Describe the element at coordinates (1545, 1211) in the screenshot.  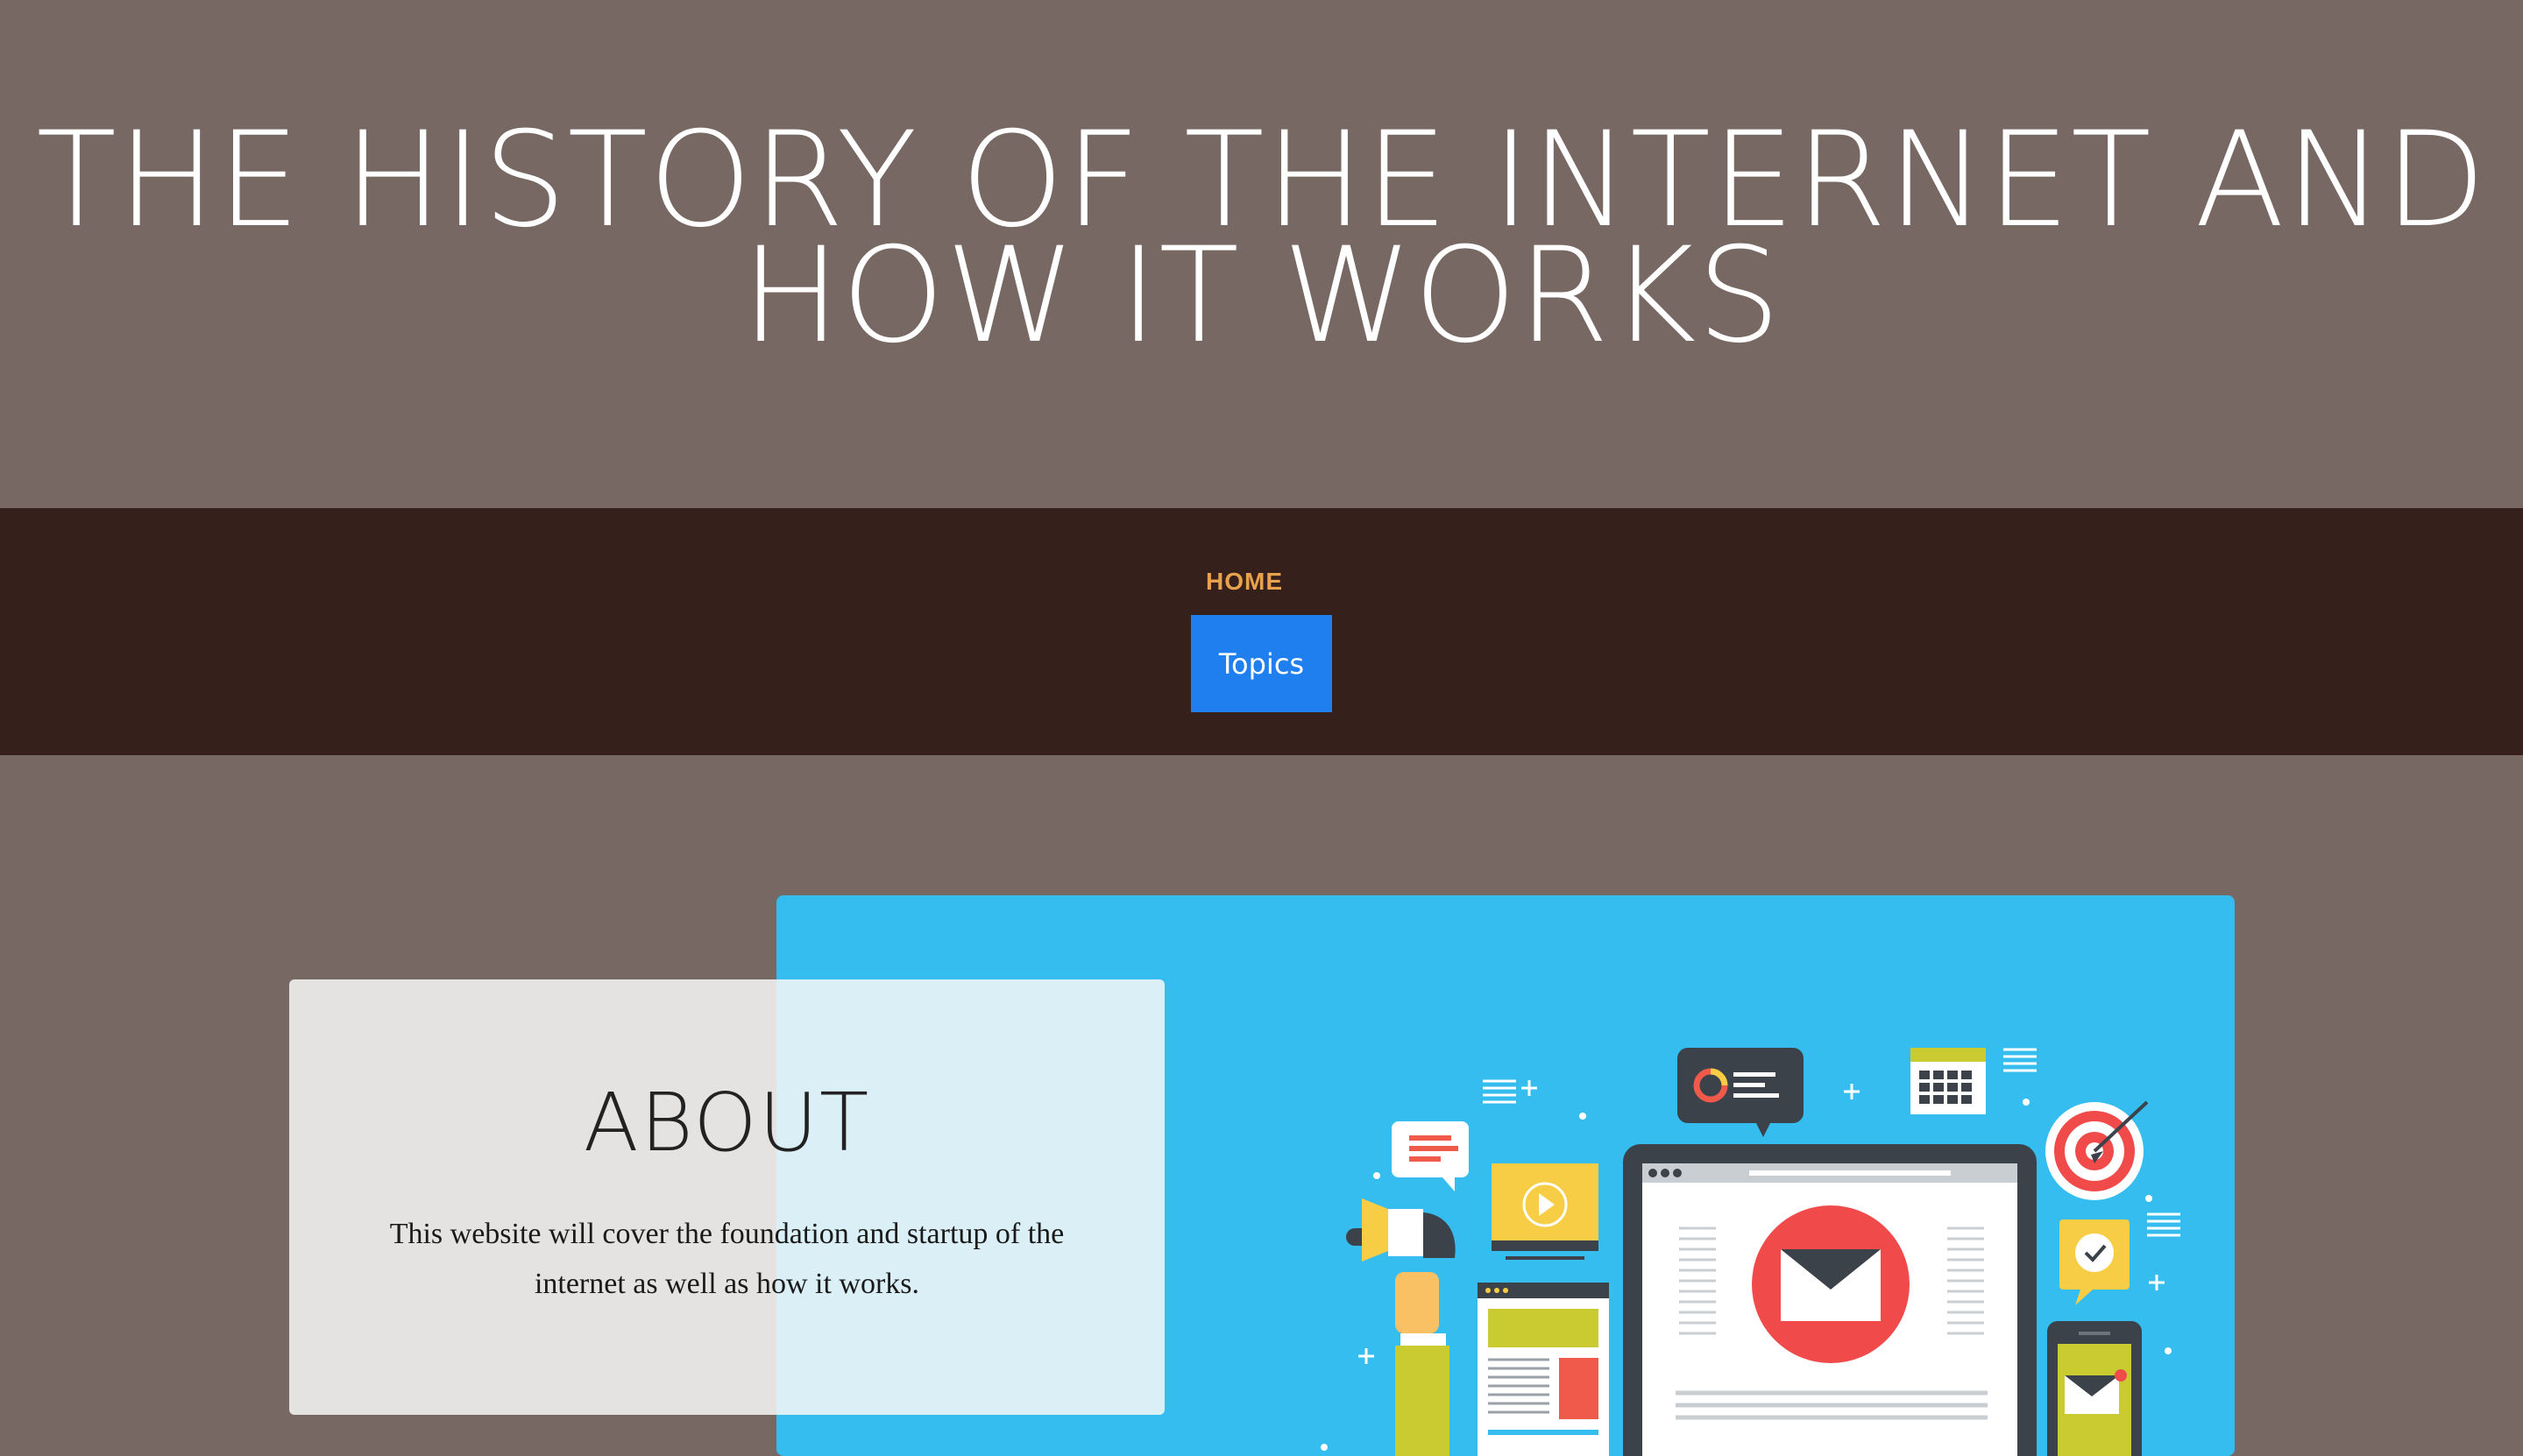
I see `video-player-icon` at that location.